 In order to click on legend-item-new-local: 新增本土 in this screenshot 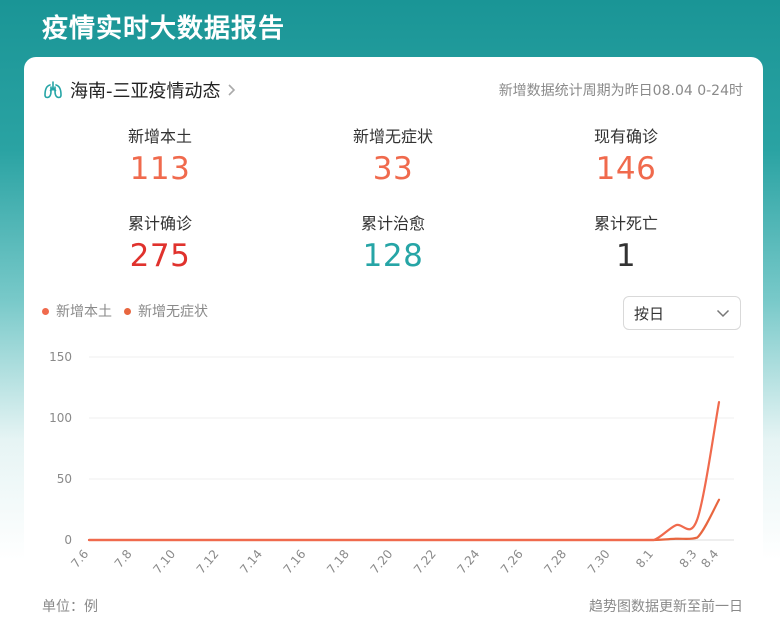, I will do `click(77, 311)`.